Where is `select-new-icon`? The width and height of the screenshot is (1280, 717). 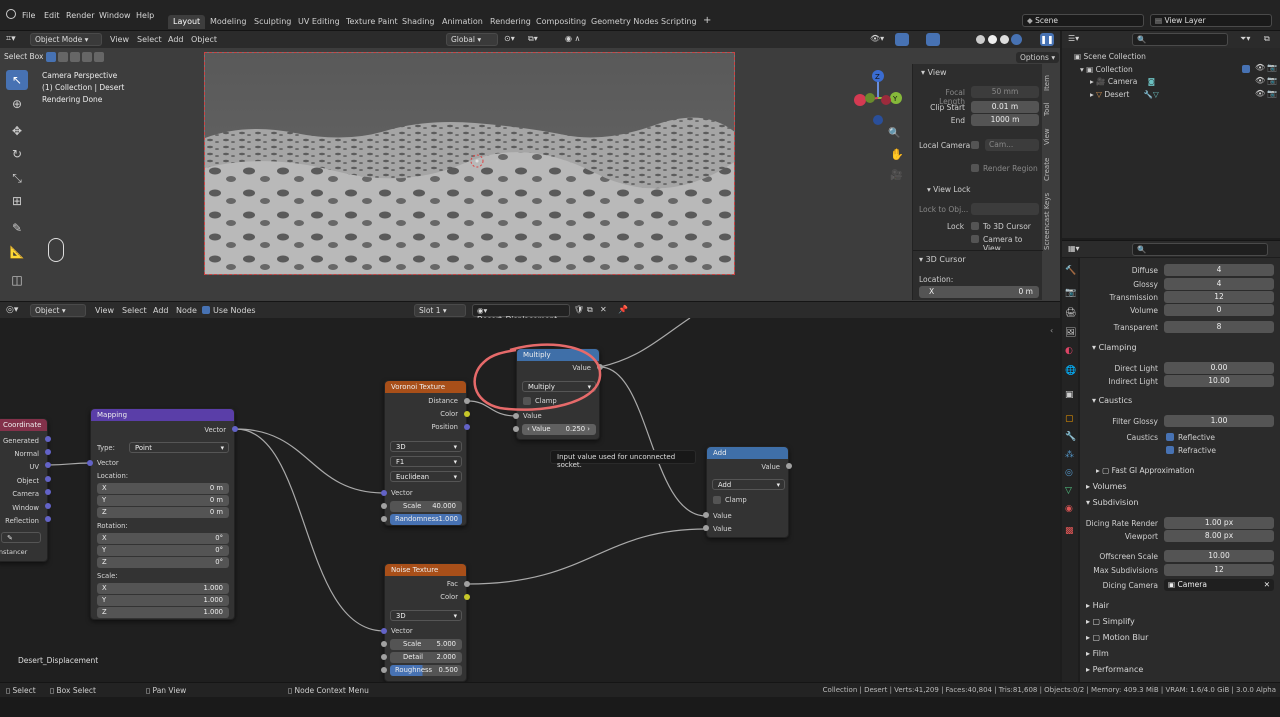 select-new-icon is located at coordinates (51, 57).